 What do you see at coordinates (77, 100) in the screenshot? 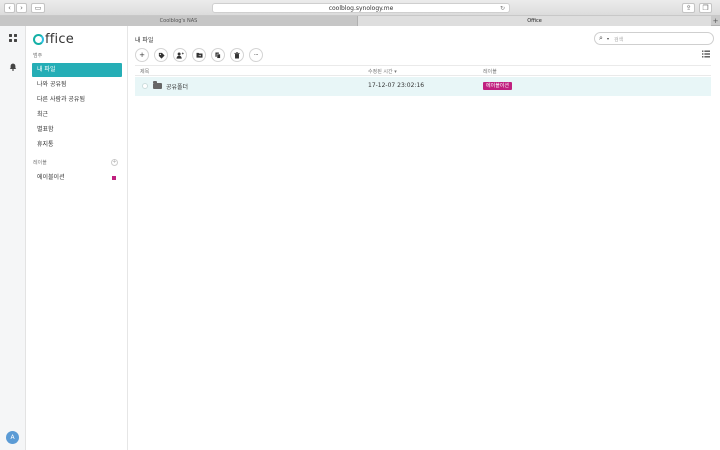
I see `sidebar-item-shared-with-others: 다른 사람과 공유됨` at bounding box center [77, 100].